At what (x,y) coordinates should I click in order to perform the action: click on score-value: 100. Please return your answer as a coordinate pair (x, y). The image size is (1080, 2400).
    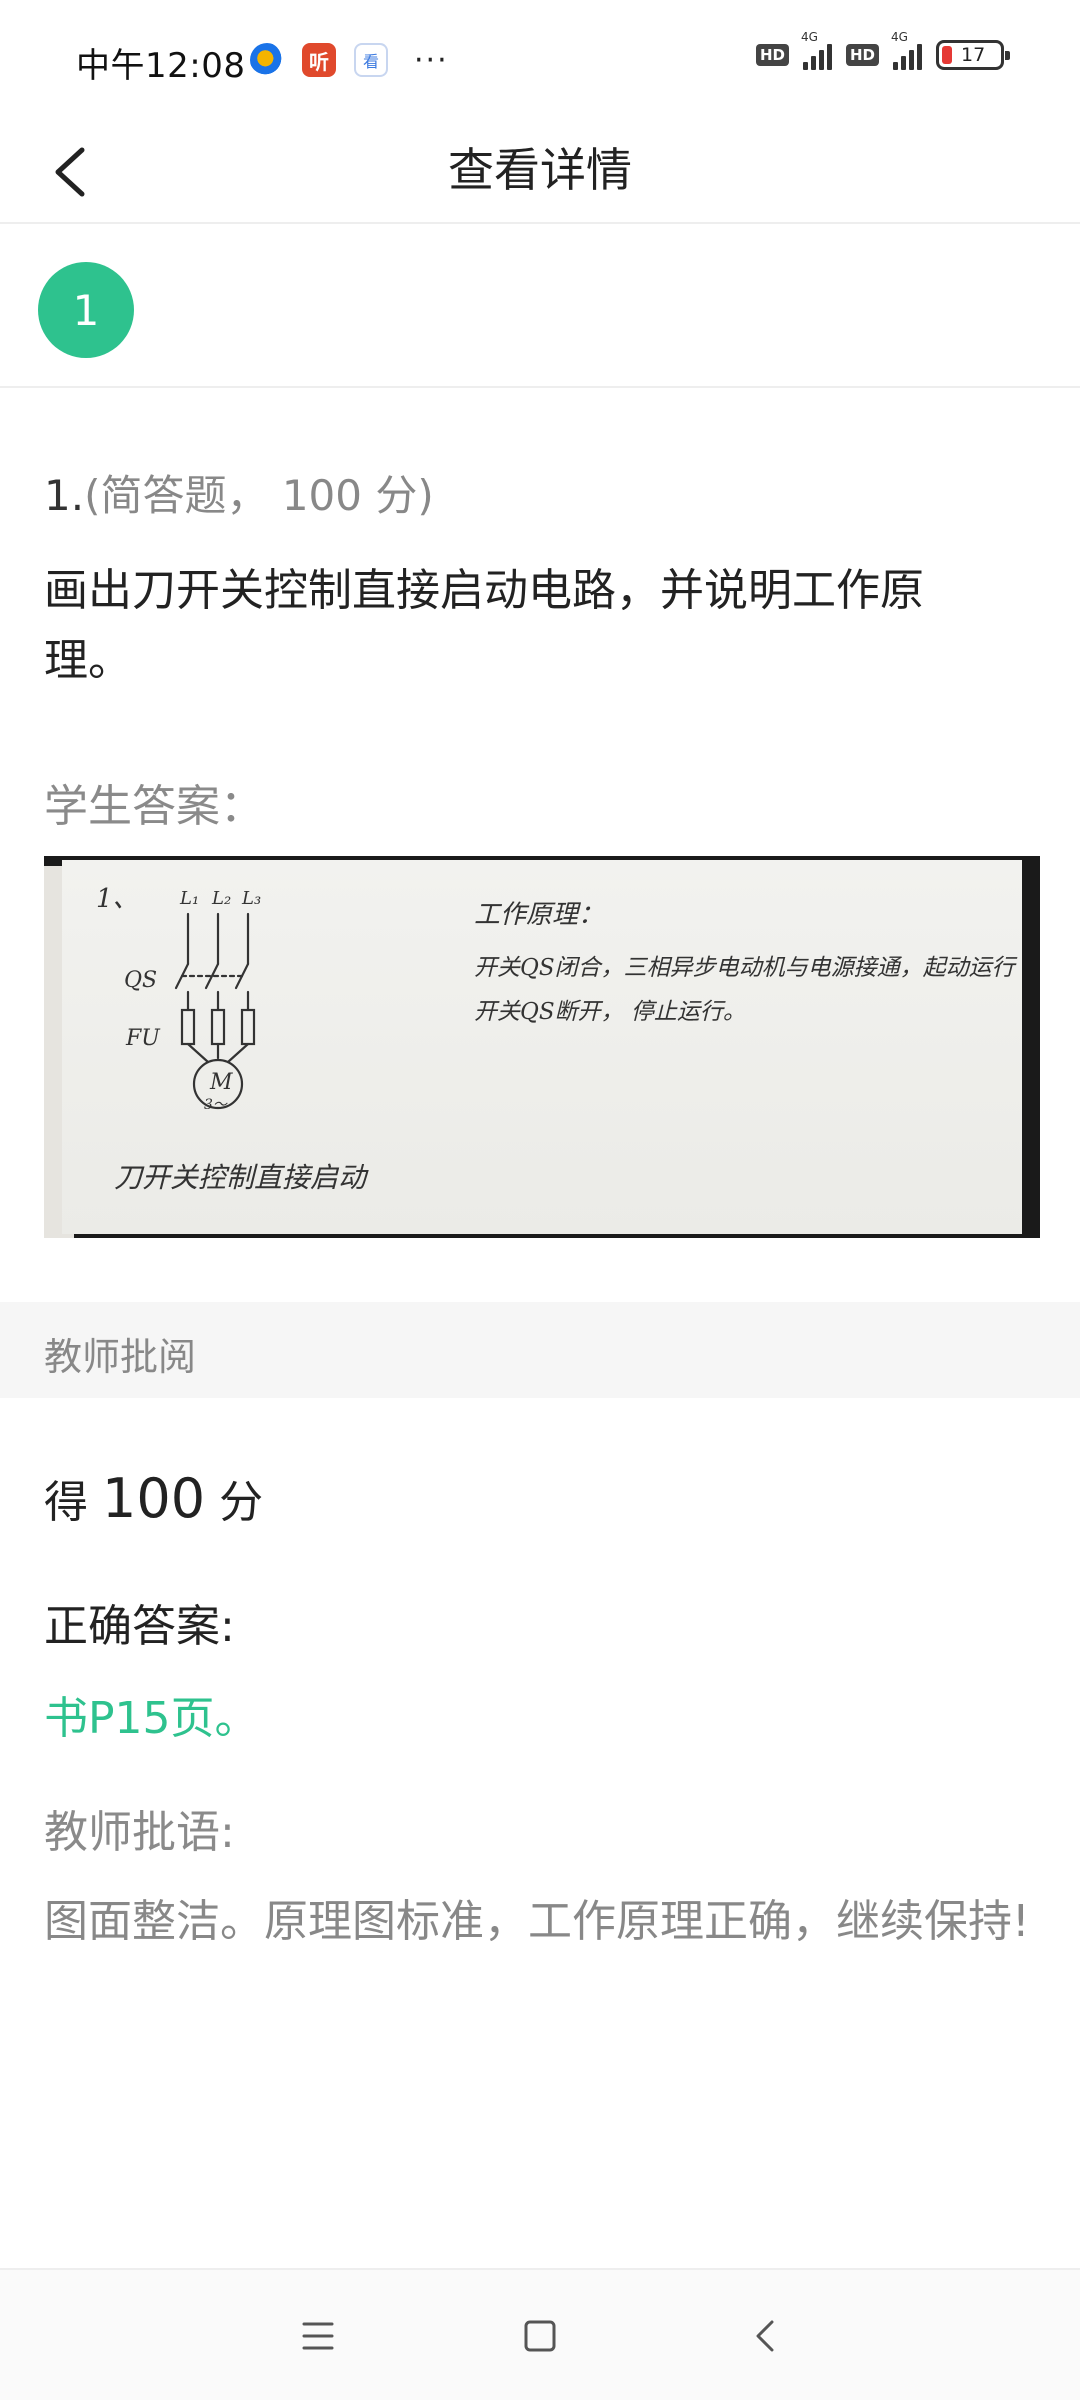
    Looking at the image, I should click on (154, 1498).